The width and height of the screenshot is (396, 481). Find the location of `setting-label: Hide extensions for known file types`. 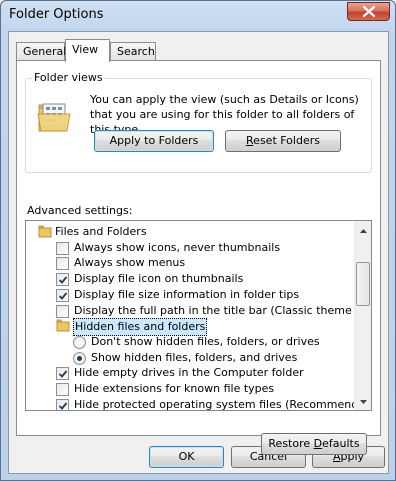

setting-label: Hide extensions for known file types is located at coordinates (174, 388).